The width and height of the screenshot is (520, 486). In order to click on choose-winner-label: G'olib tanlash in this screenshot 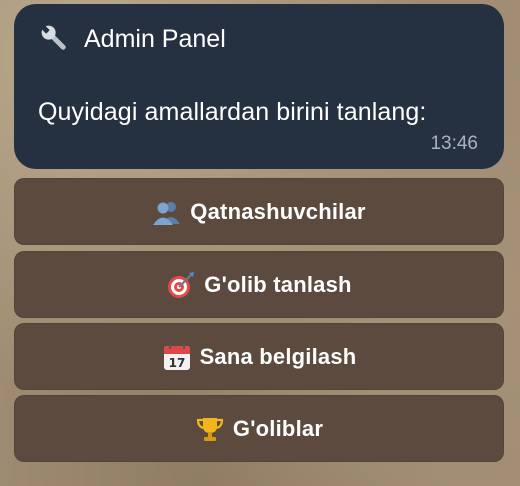, I will do `click(278, 284)`.